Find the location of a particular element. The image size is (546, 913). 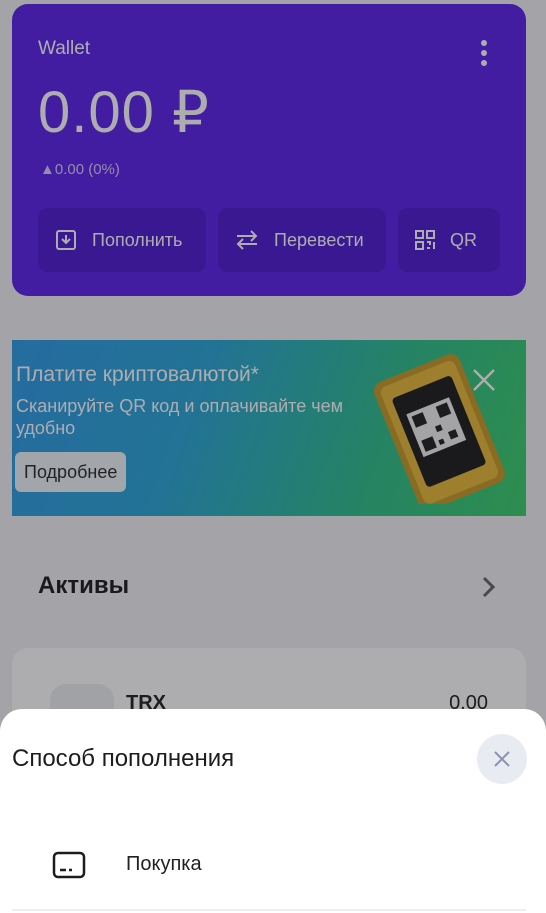

method-purchase: Покупка is located at coordinates (273, 865).